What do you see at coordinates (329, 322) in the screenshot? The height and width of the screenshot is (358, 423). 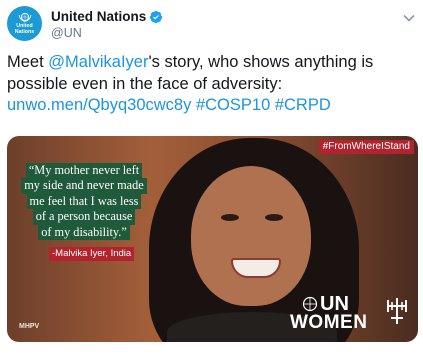 I see `logo-women-text: WOMEN` at bounding box center [329, 322].